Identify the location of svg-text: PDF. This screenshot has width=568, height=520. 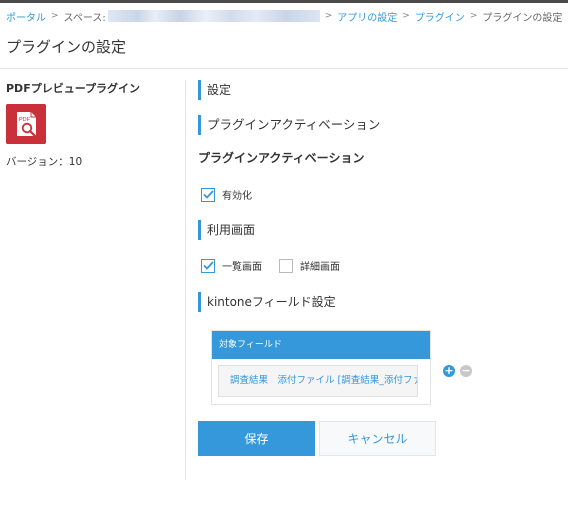
(25, 120).